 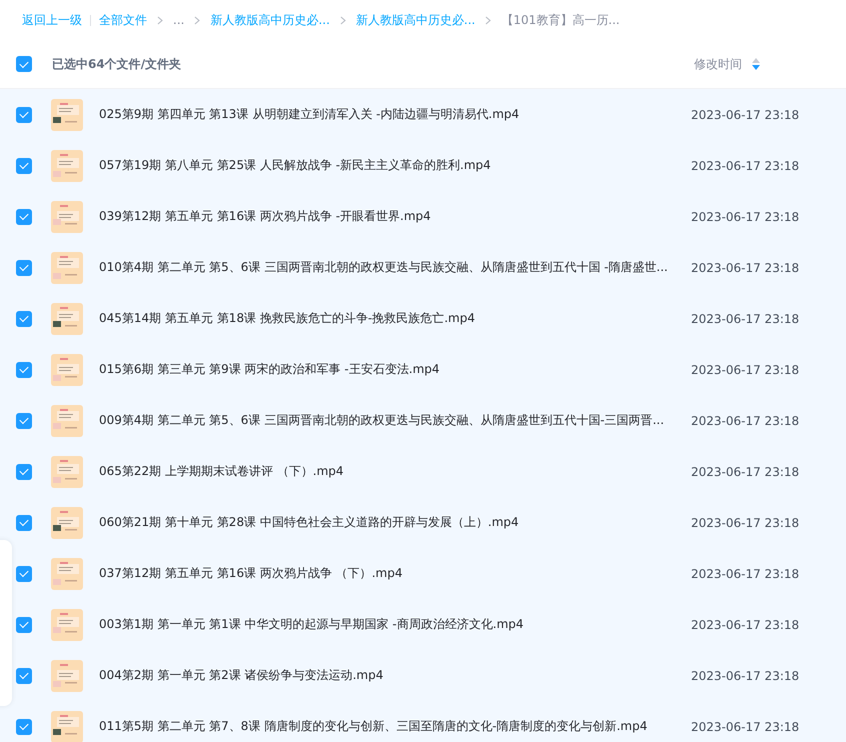 What do you see at coordinates (287, 318) in the screenshot?
I see `file-name: 045第14期 第五单元 第18课 挽救民族危亡的斗争-挽救民族危亡.mp4` at bounding box center [287, 318].